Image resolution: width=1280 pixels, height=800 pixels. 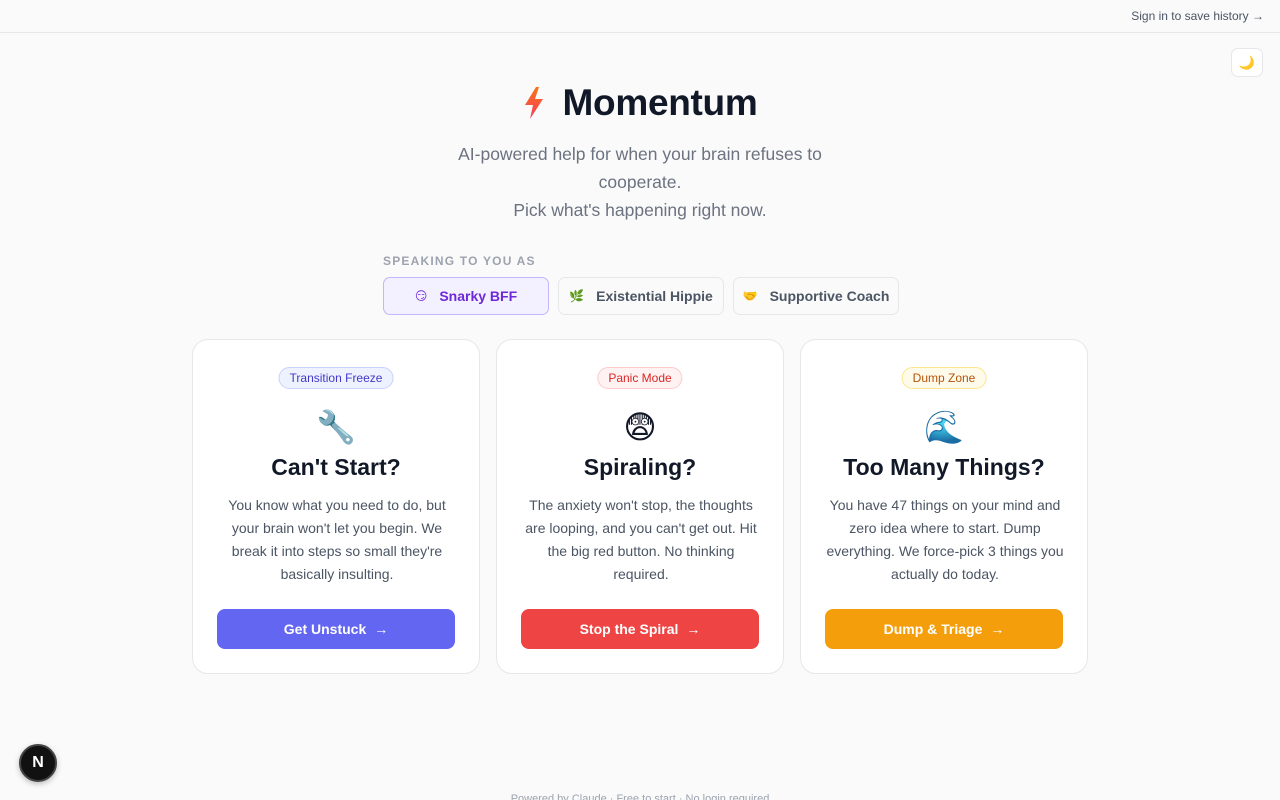 What do you see at coordinates (750, 296) in the screenshot?
I see `handshake-icon: 🤝` at bounding box center [750, 296].